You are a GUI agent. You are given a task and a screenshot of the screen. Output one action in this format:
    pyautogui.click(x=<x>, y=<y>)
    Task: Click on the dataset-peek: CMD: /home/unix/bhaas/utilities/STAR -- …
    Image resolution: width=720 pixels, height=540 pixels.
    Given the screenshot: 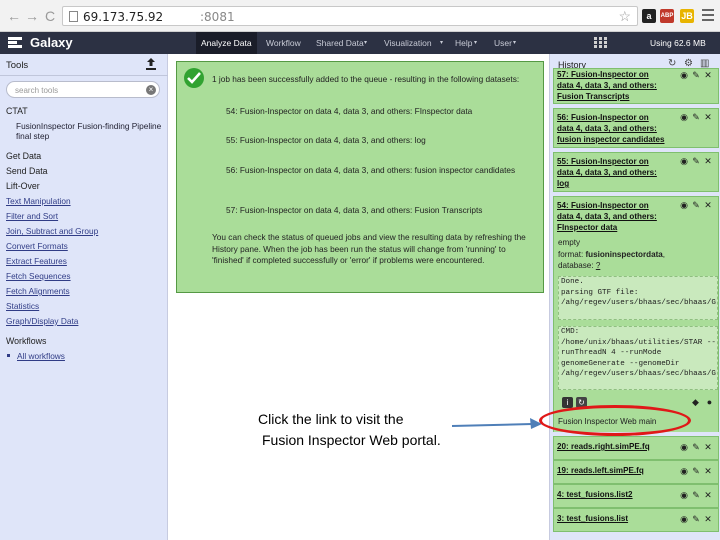 What is the action you would take?
    pyautogui.click(x=638, y=358)
    